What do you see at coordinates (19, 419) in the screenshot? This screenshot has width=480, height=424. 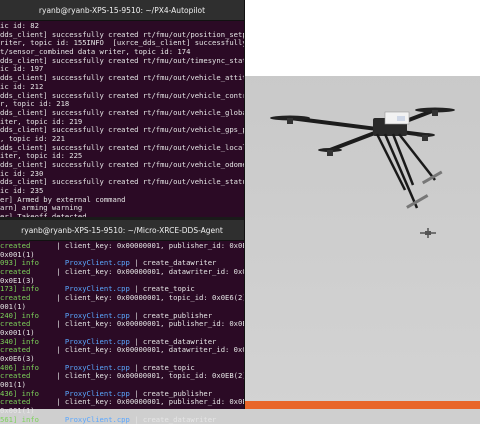 I see `log-level: 561] info` at bounding box center [19, 419].